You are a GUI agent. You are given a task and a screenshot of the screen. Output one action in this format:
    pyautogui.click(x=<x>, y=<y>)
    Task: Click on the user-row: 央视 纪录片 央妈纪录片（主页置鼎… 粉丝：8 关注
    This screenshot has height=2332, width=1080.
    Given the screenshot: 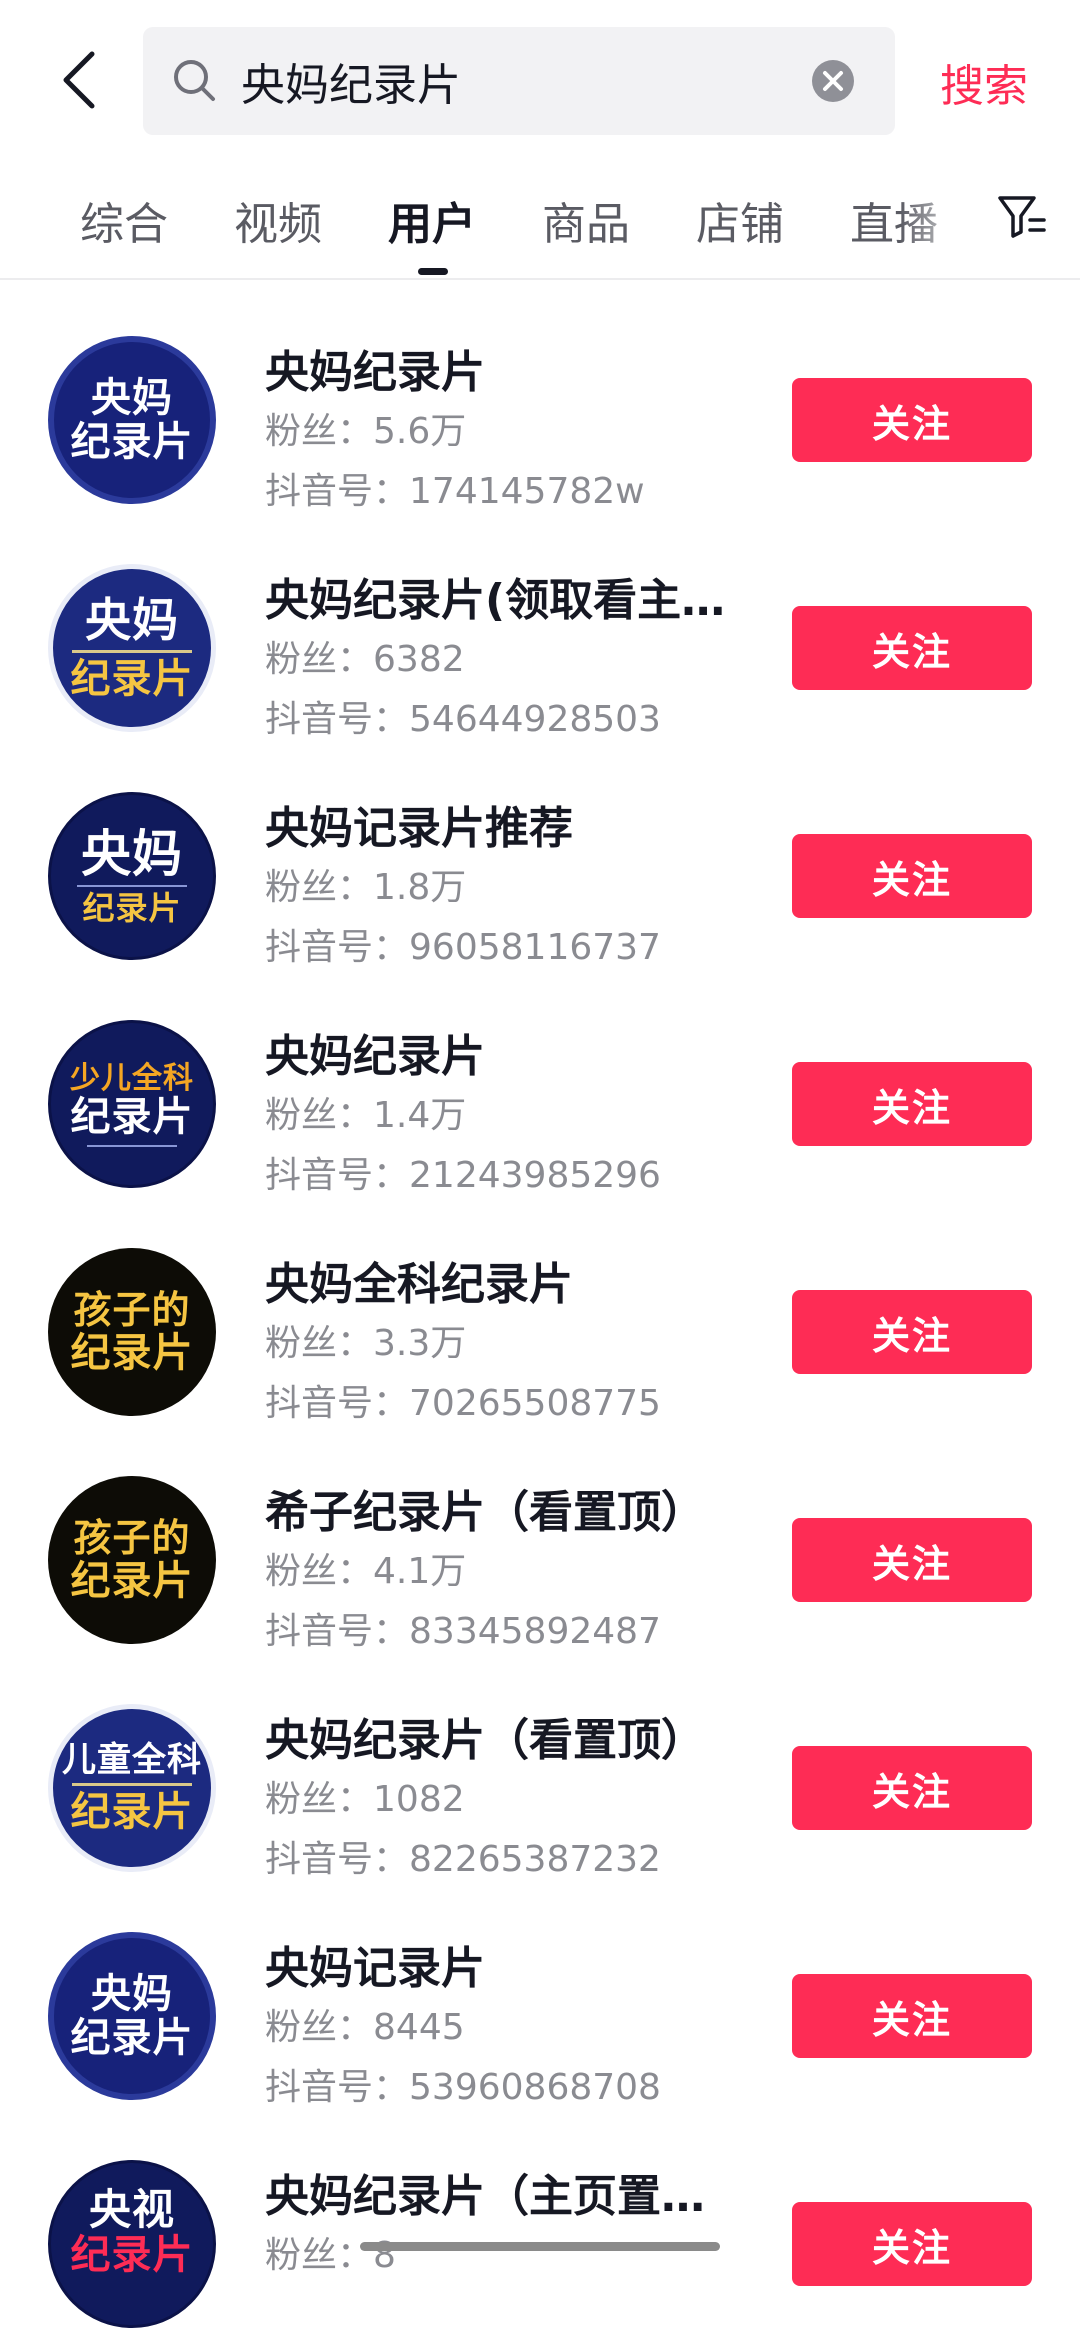 What is the action you would take?
    pyautogui.click(x=540, y=2218)
    